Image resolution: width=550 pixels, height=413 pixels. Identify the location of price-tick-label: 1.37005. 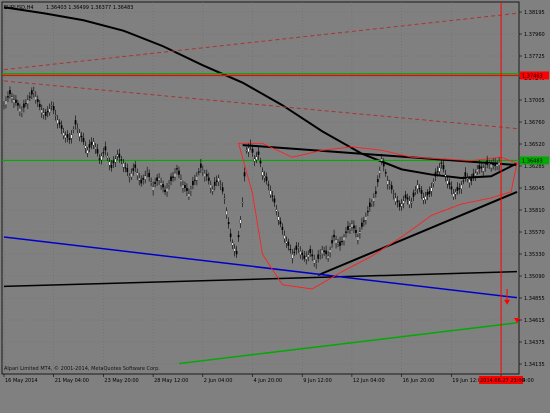
(534, 101).